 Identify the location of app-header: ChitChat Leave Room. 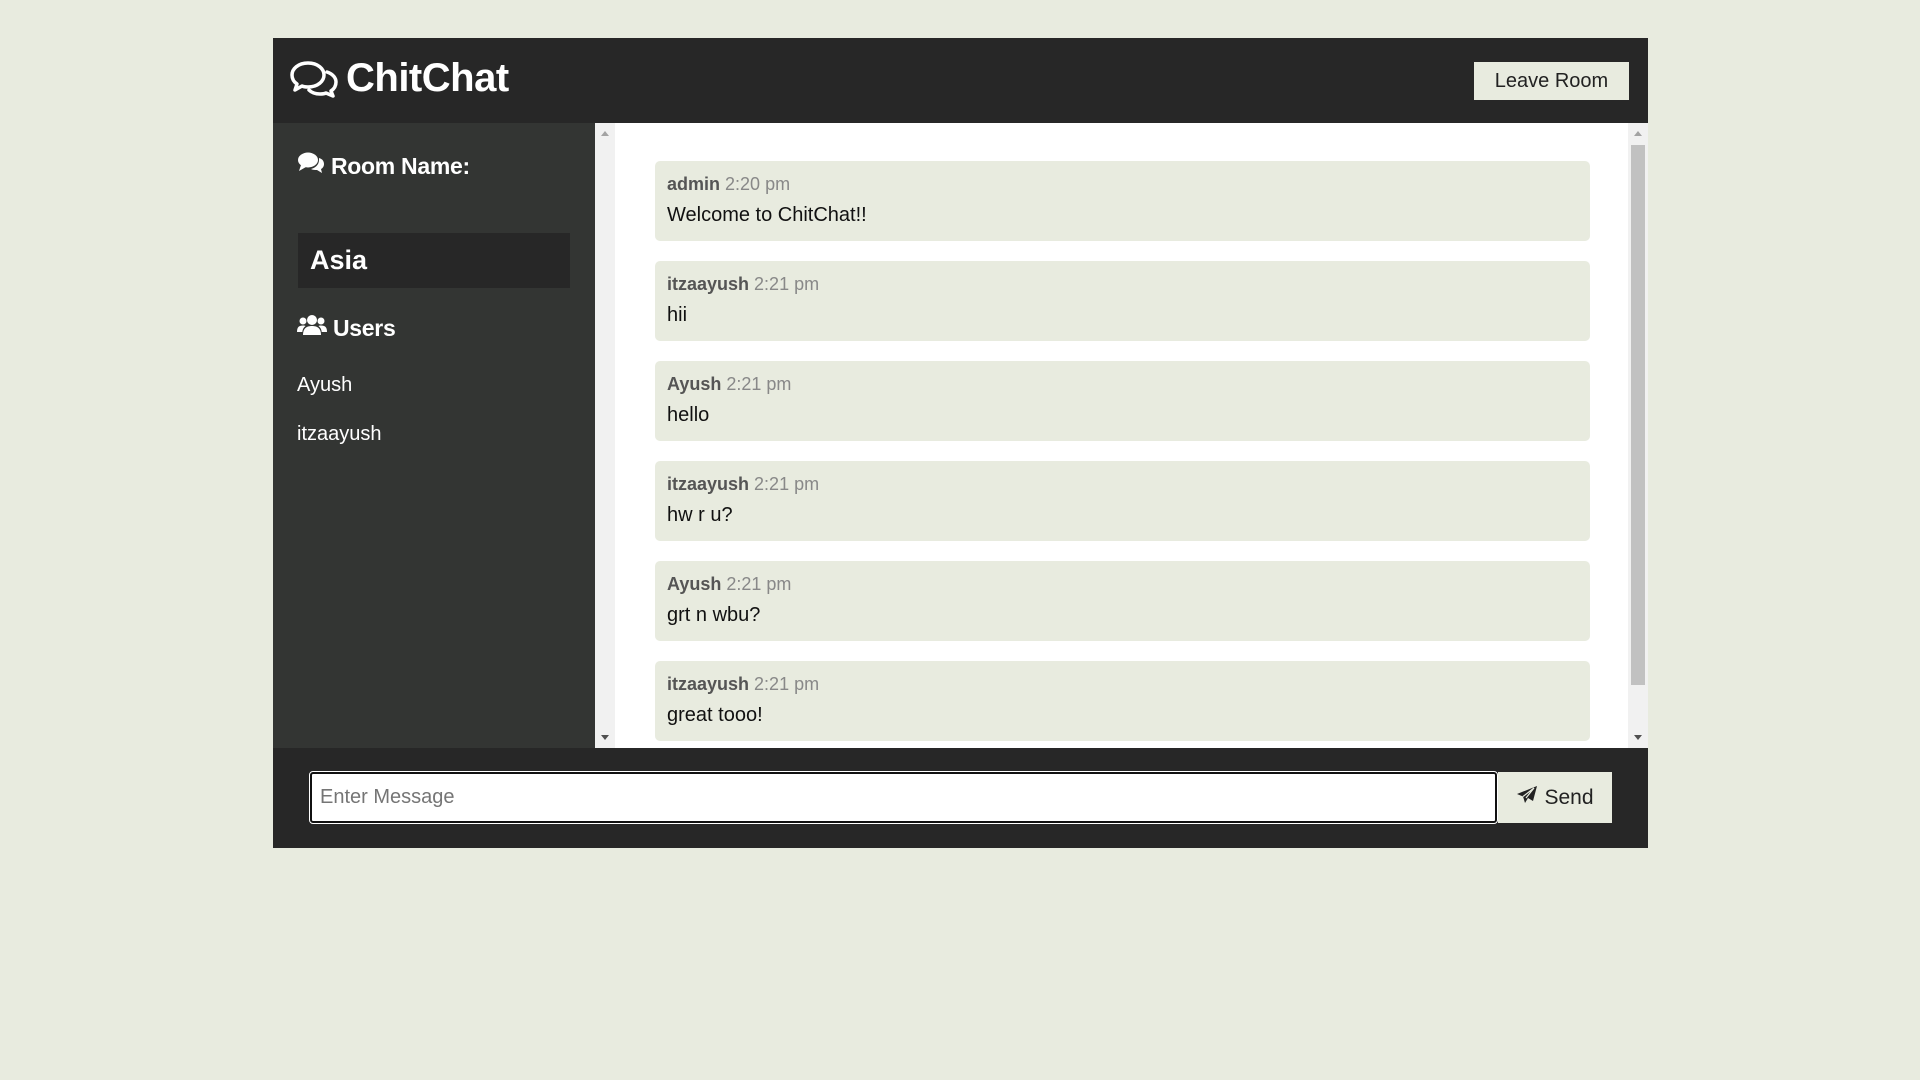
(960, 80).